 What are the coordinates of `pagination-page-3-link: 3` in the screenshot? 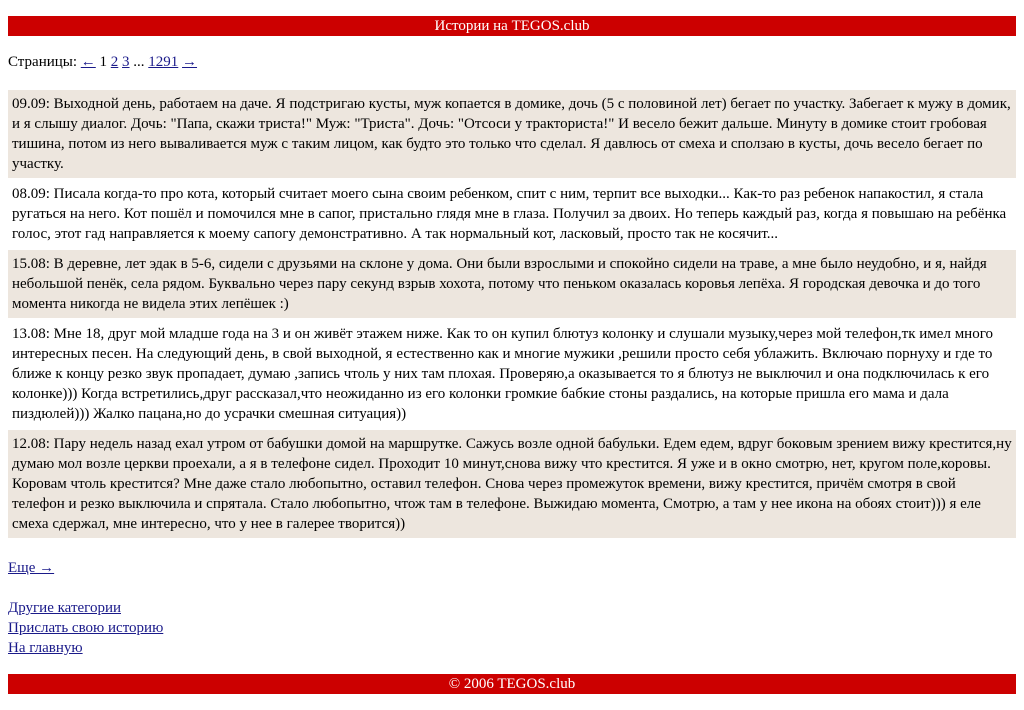 It's located at (126, 62).